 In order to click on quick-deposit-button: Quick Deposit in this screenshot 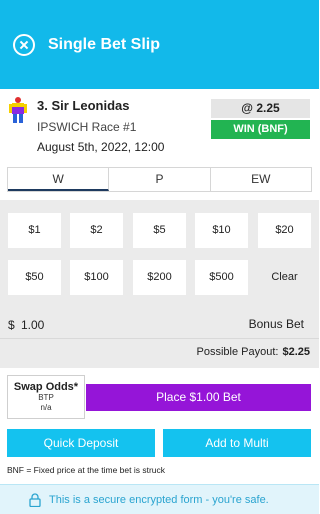, I will do `click(81, 443)`.